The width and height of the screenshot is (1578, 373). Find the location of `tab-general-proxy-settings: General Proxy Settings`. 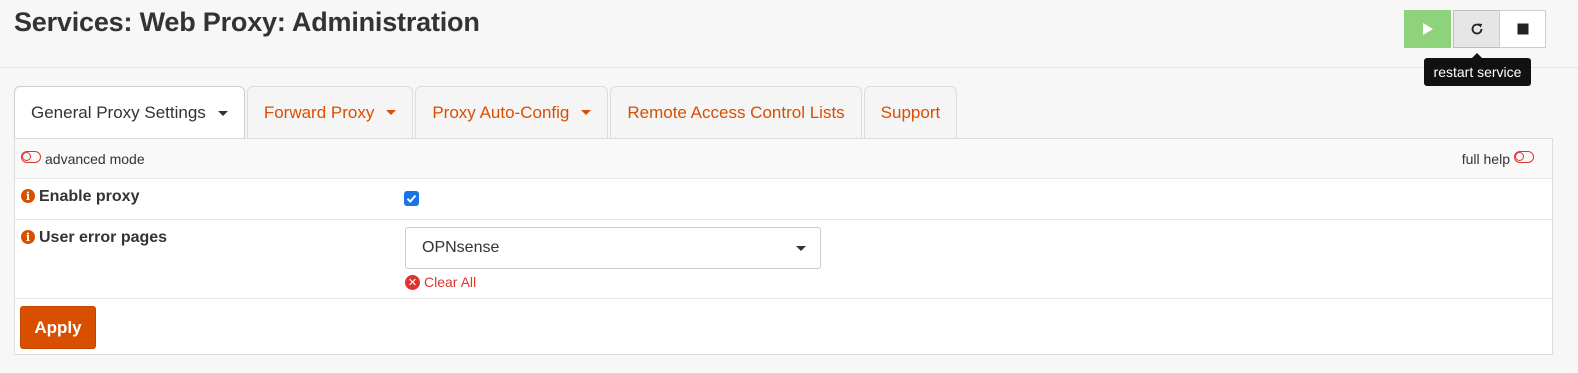

tab-general-proxy-settings: General Proxy Settings is located at coordinates (129, 112).